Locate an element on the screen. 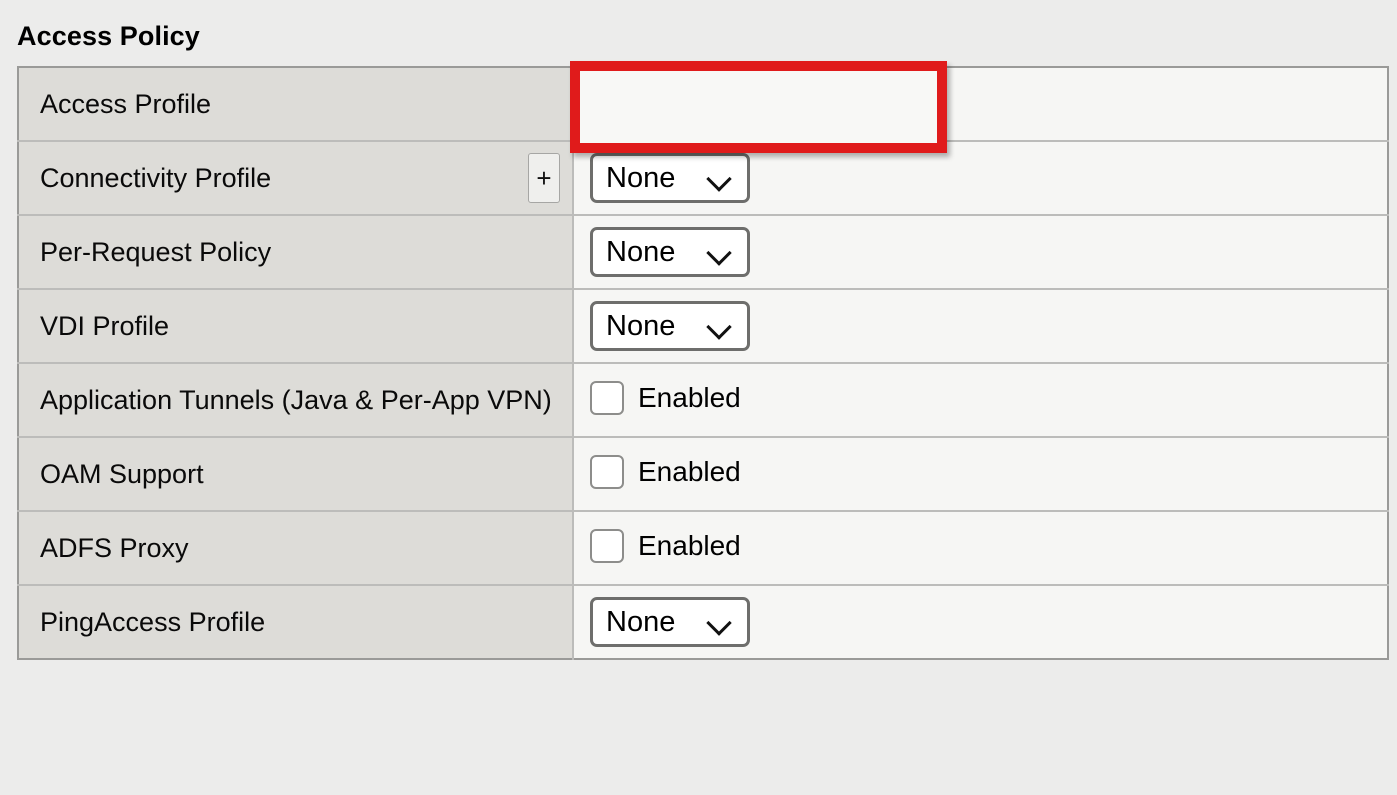  vdi-profile-select: None is located at coordinates (670, 326).